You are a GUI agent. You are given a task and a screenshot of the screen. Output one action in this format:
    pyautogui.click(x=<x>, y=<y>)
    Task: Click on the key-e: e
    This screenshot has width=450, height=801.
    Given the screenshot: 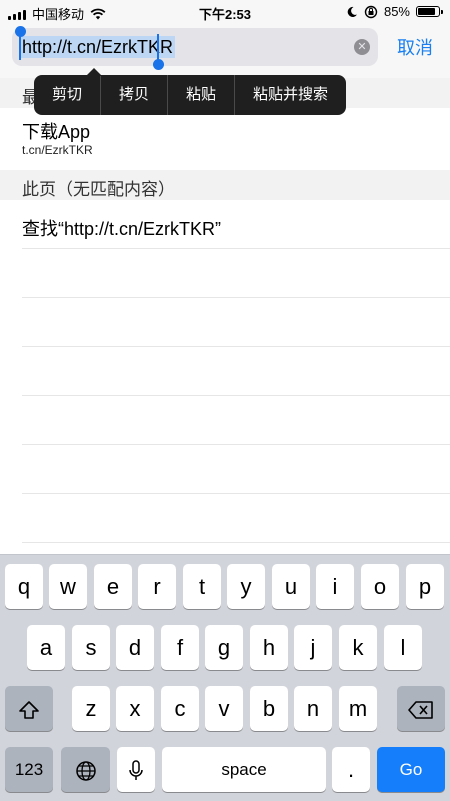 What is the action you would take?
    pyautogui.click(x=113, y=586)
    